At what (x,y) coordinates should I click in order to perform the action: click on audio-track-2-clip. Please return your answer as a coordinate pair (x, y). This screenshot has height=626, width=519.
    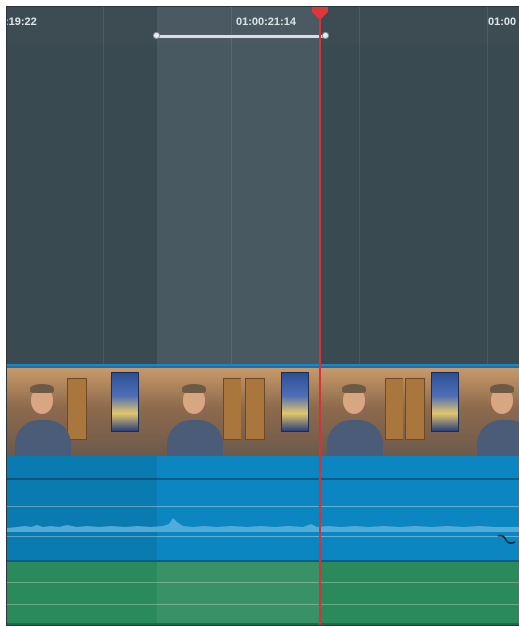
    Looking at the image, I should click on (263, 593).